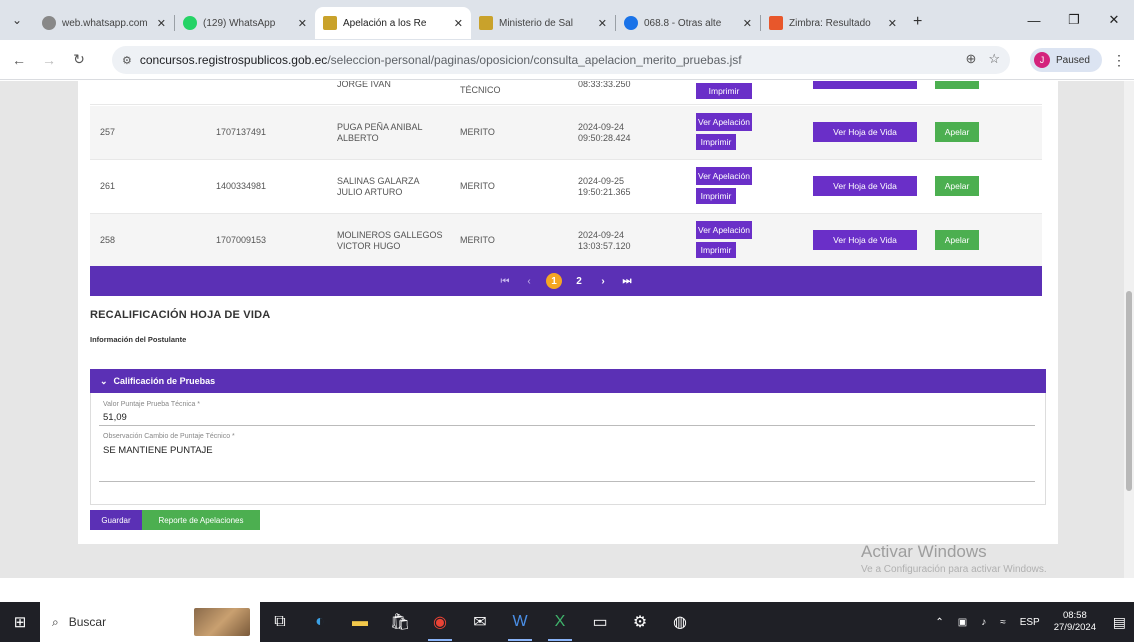 This screenshot has width=1134, height=642. What do you see at coordinates (280, 622) in the screenshot?
I see `task-view-icon: ⧉` at bounding box center [280, 622].